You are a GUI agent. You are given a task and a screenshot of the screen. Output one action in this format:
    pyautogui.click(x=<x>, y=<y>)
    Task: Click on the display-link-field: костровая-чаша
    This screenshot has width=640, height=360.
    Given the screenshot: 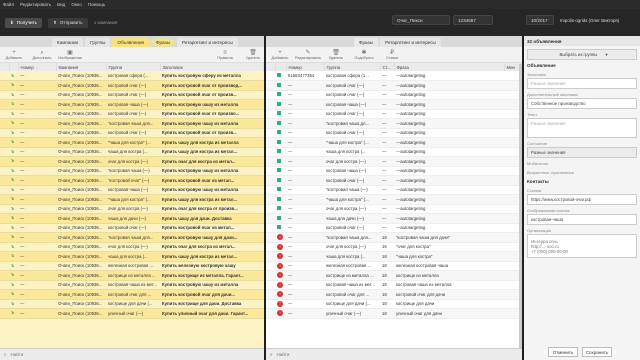 What is the action you would take?
    pyautogui.click(x=582, y=219)
    